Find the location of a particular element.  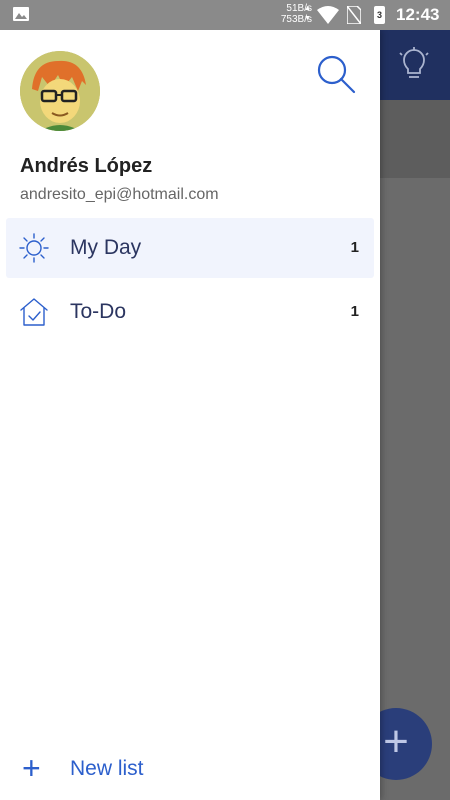

sun-icon is located at coordinates (34, 248).